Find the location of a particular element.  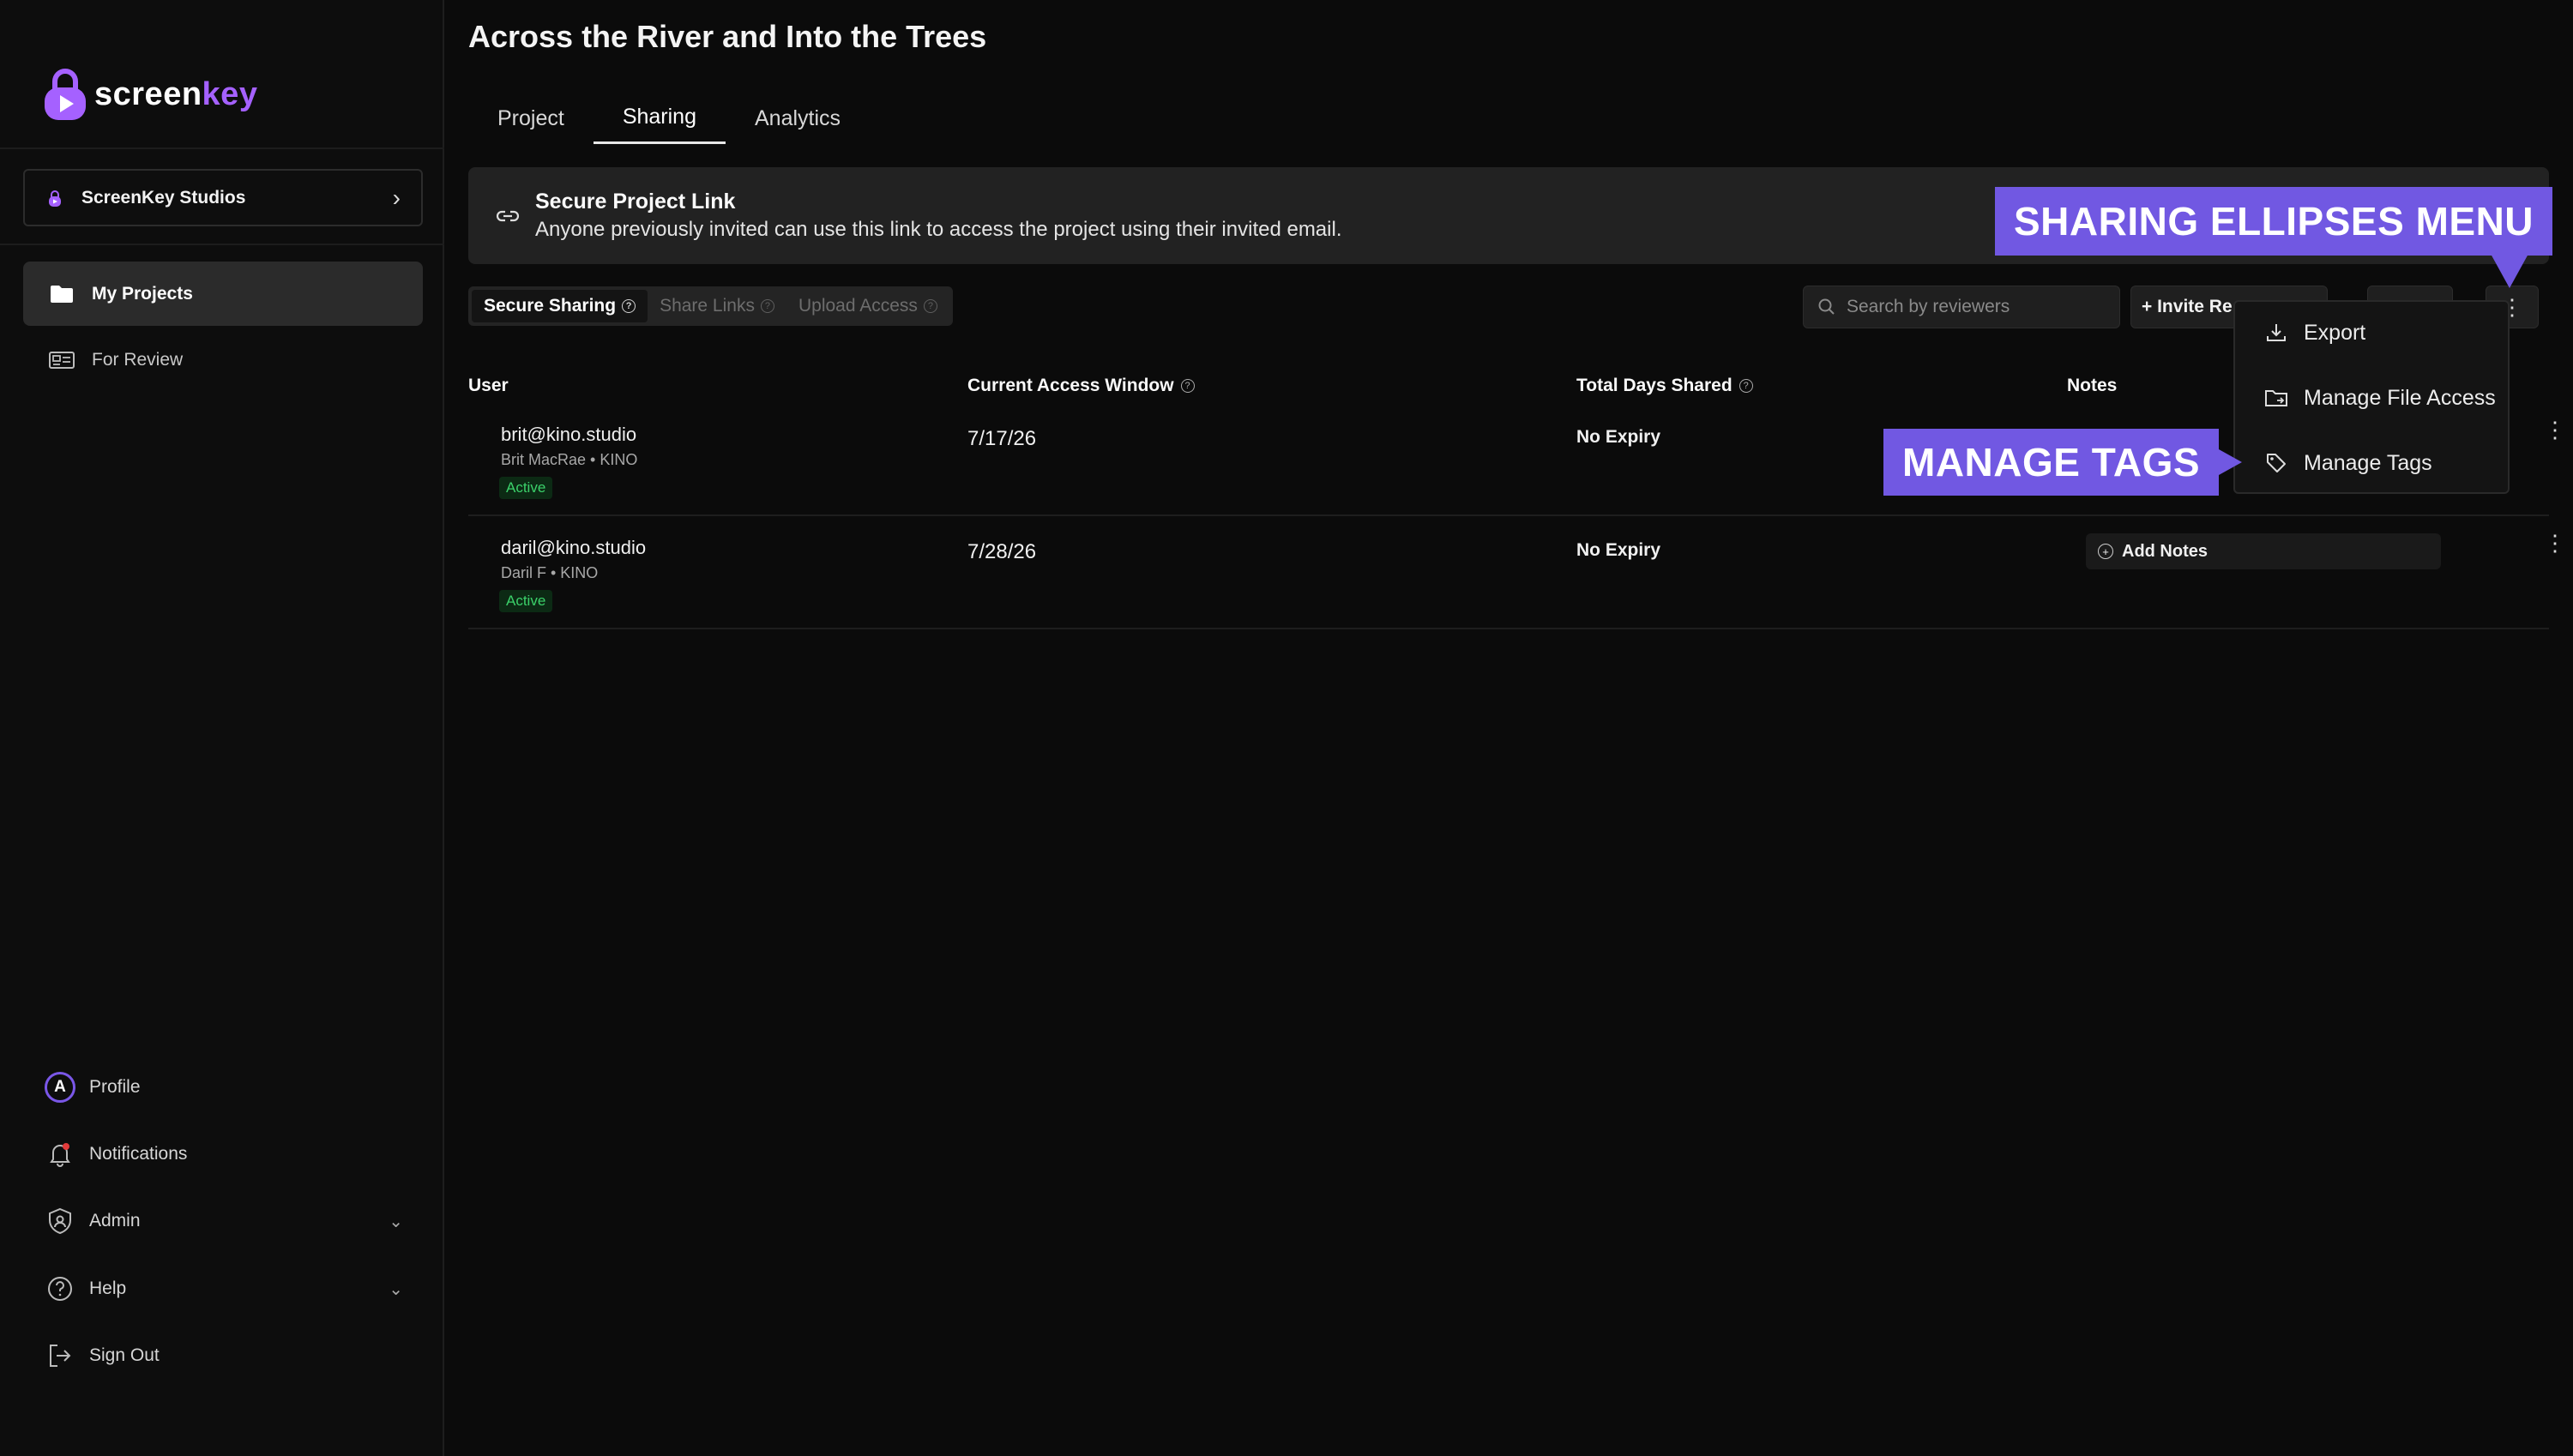

sidebar-item-profile: A Profile is located at coordinates (223, 1087).